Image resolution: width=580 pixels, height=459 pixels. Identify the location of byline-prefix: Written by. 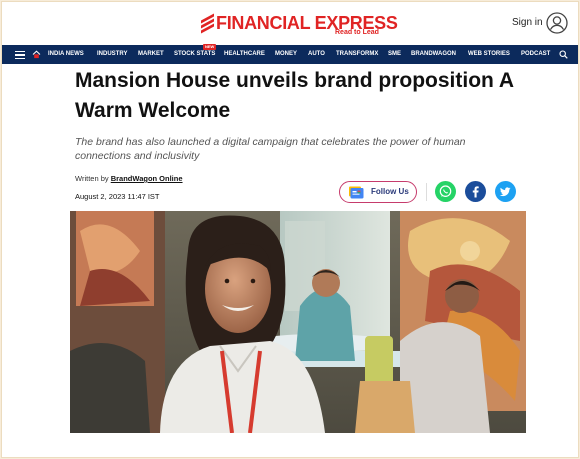
(92, 178).